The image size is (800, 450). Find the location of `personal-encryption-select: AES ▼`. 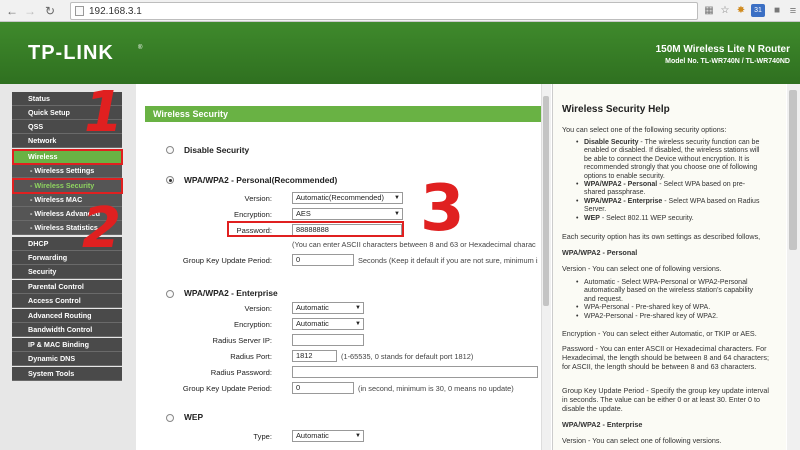

personal-encryption-select: AES ▼ is located at coordinates (347, 214).